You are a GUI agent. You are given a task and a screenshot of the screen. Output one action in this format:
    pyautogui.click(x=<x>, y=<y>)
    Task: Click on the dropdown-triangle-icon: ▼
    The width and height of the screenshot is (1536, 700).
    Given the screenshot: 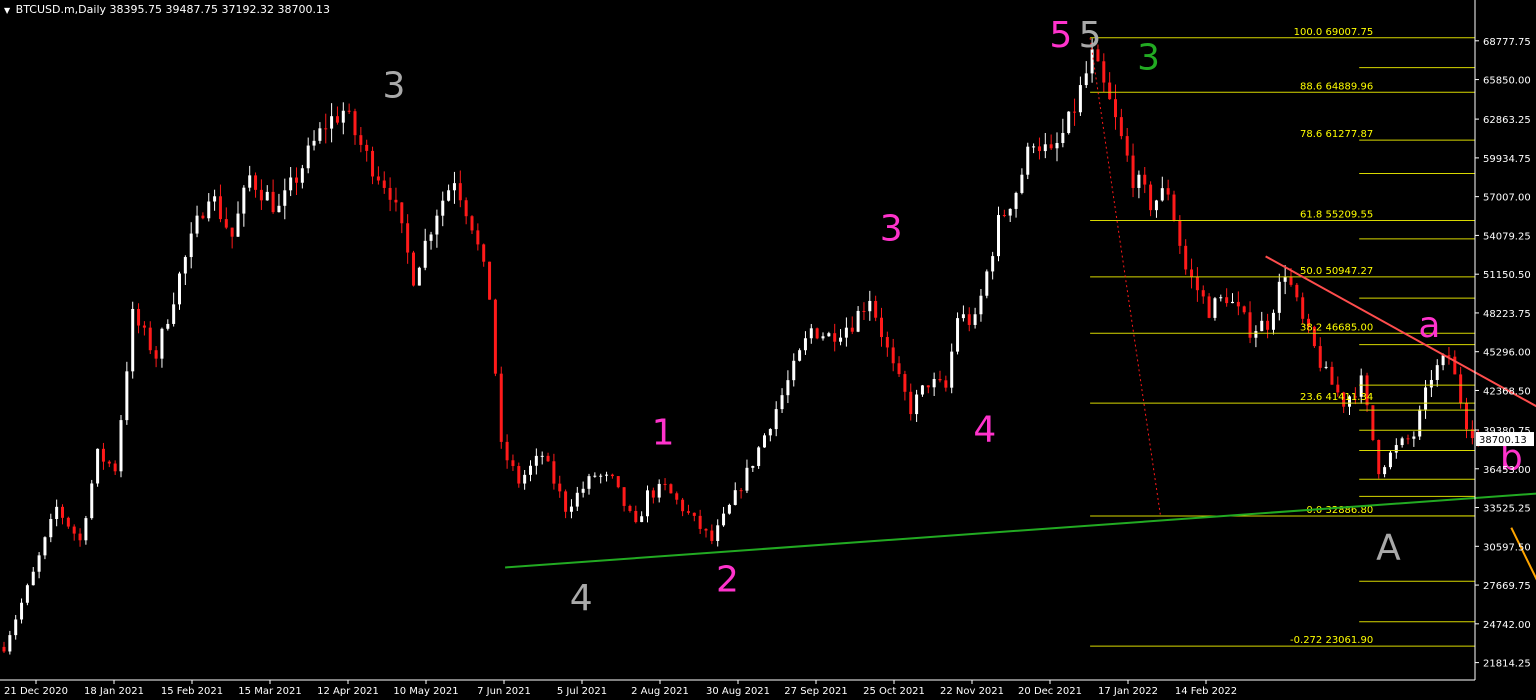 What is the action you would take?
    pyautogui.click(x=7, y=10)
    